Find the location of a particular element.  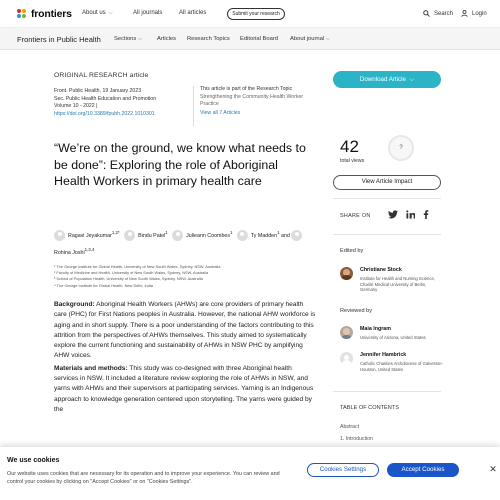

nav-about-us-label: About us is located at coordinates (94, 13).